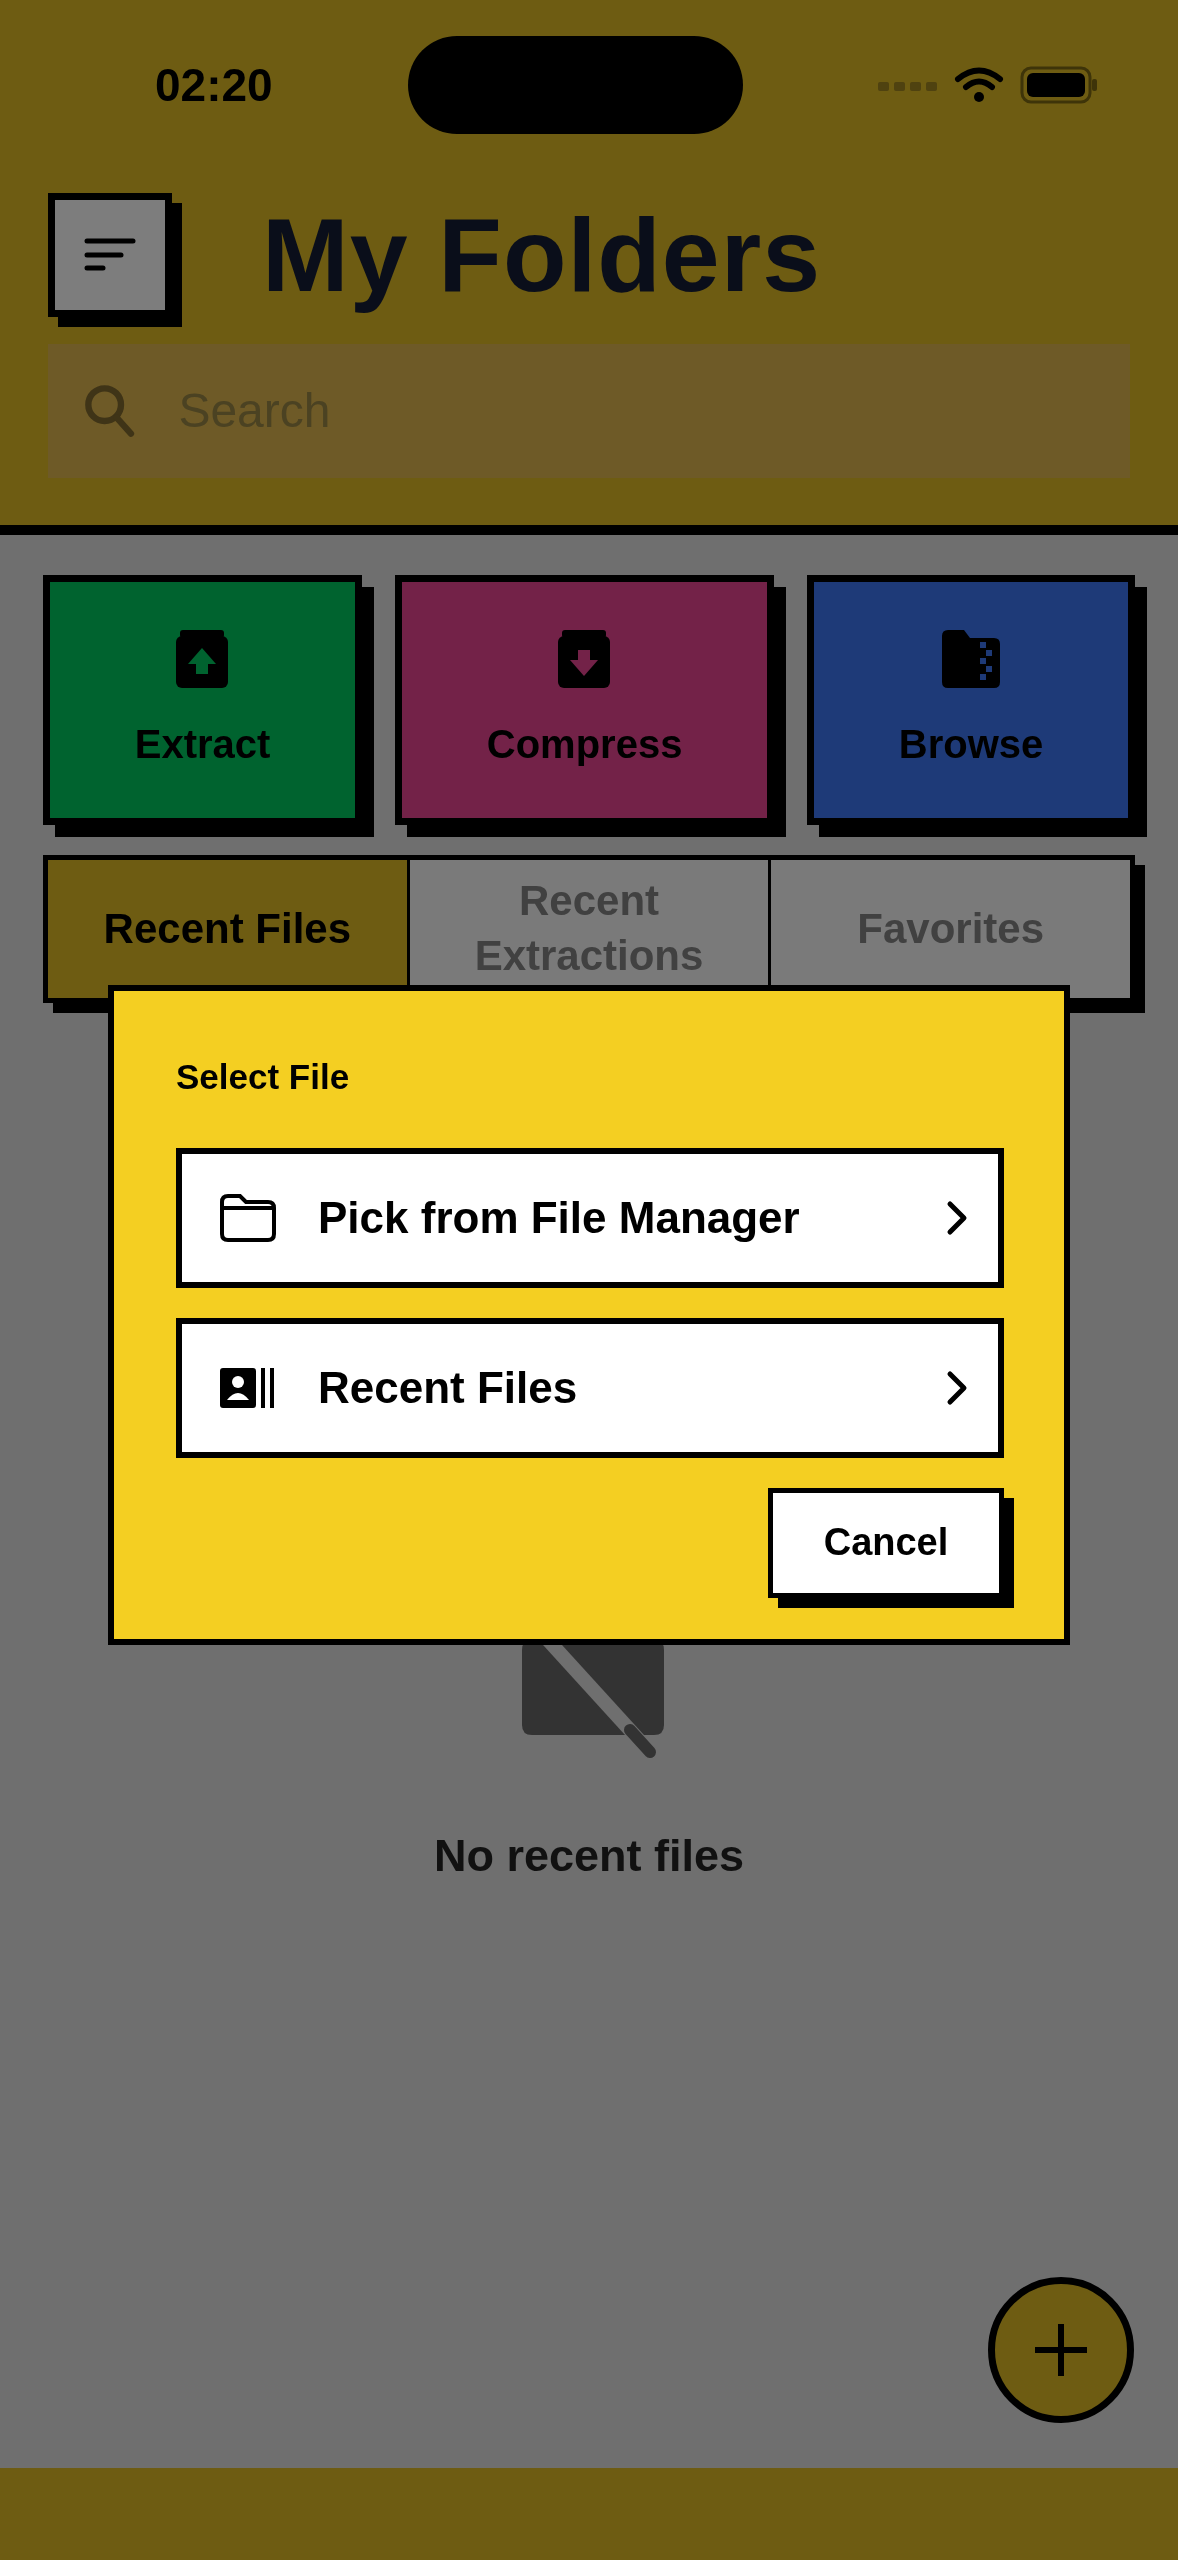  I want to click on option-button: Pick from File Manager, so click(590, 1217).